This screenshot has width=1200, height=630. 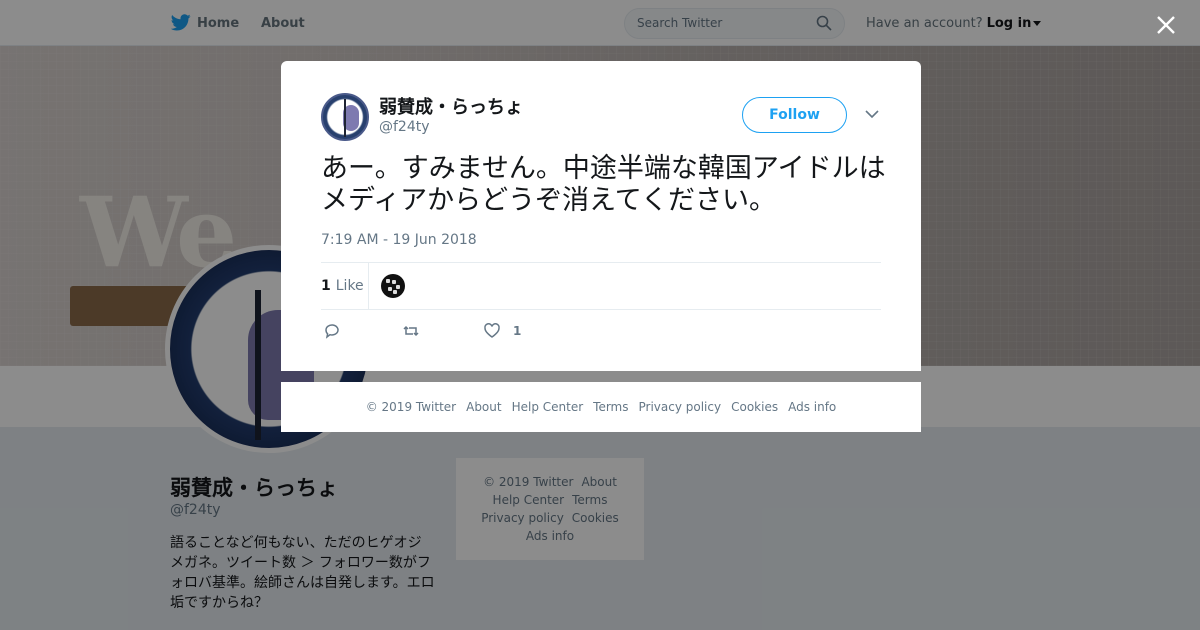 What do you see at coordinates (483, 407) in the screenshot?
I see `footer-about-link: About` at bounding box center [483, 407].